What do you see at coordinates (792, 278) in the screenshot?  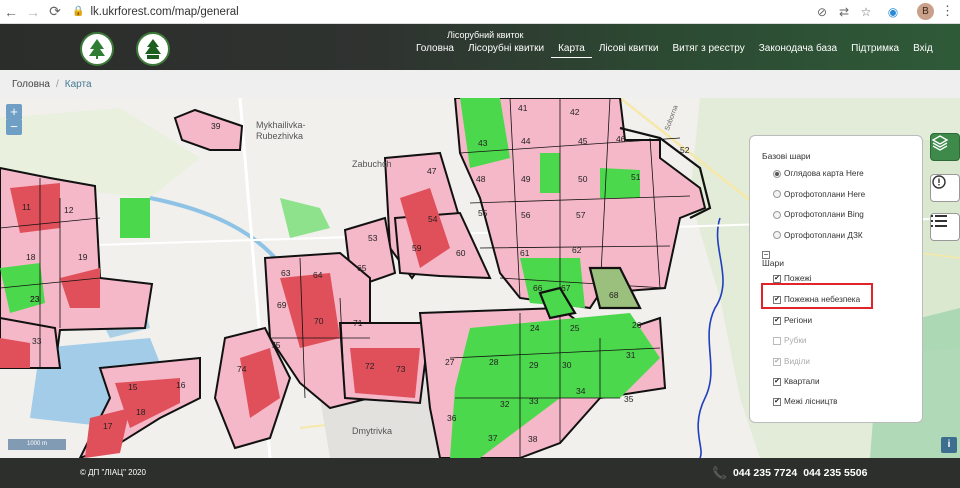 I see `layer-option-0: ✔ Пожежі` at bounding box center [792, 278].